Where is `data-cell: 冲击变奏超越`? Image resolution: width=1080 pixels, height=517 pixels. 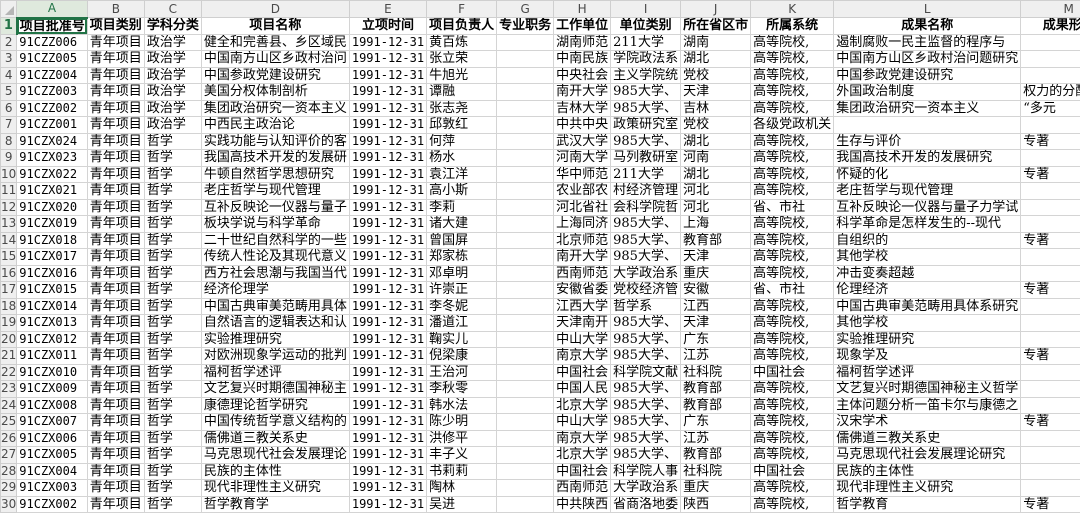
data-cell: 冲击变奏超越 is located at coordinates (927, 273).